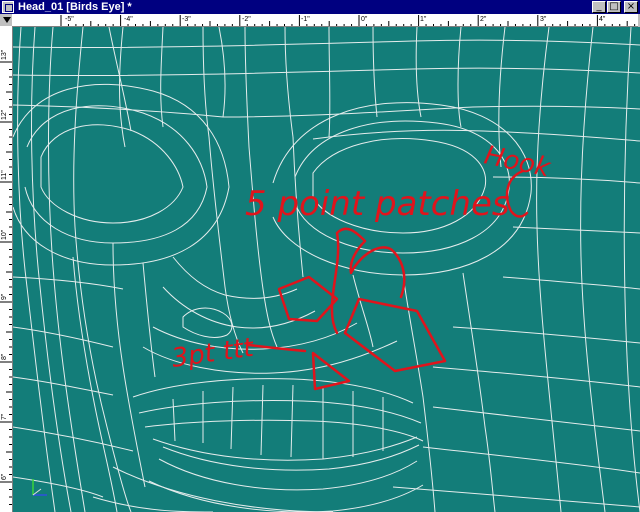 The height and width of the screenshot is (512, 640). Describe the element at coordinates (4, 114) in the screenshot. I see `ruler-left-label: 12"` at that location.